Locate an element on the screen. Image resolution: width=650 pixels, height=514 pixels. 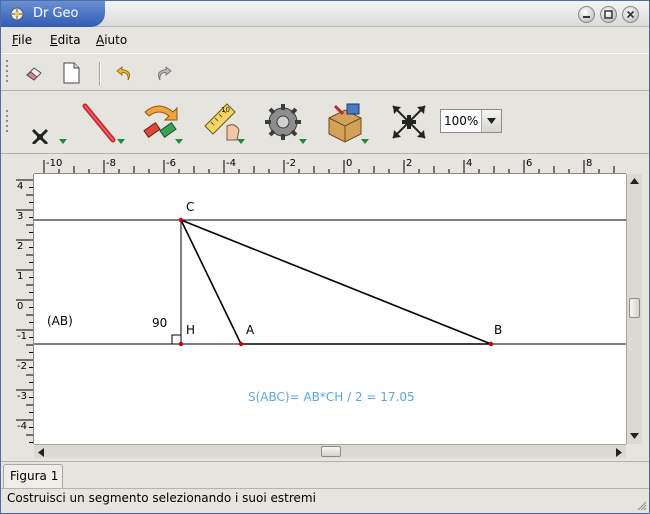
toolbar-separator is located at coordinates (100, 74).